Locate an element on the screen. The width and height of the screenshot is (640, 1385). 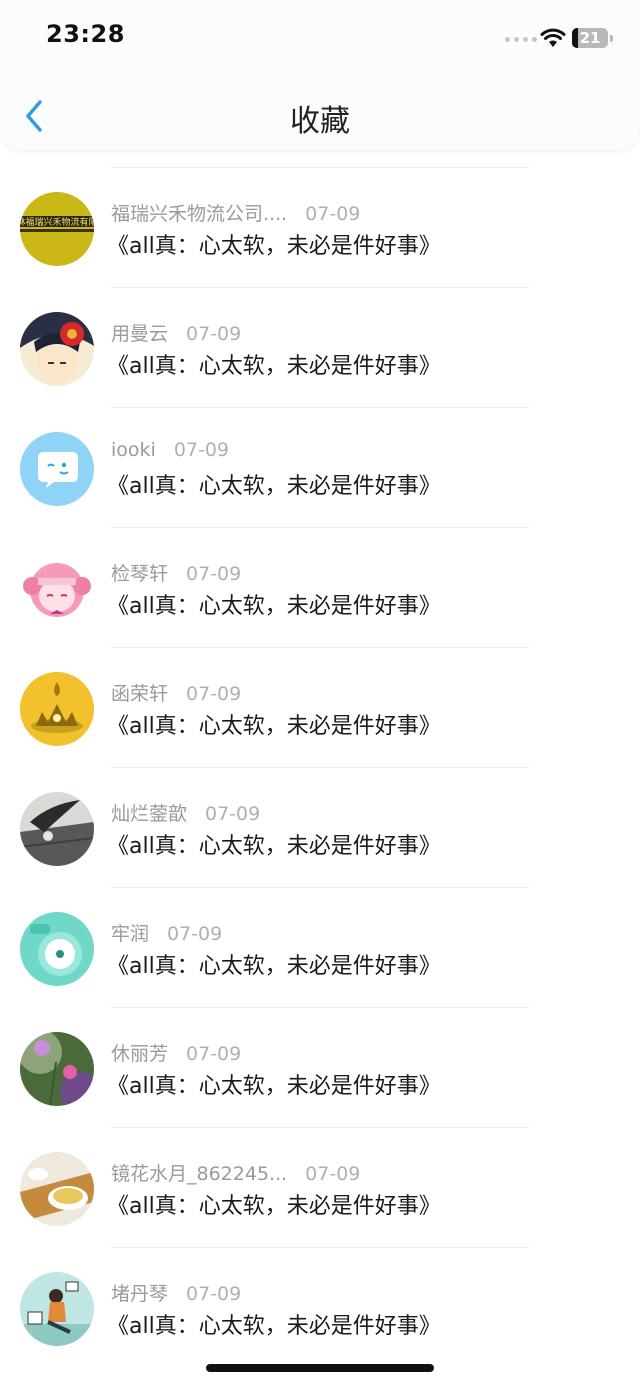
list-item: 灿烂蓥歆 07-09 《all真：心太软，未必是件好事》 is located at coordinates (320, 810).